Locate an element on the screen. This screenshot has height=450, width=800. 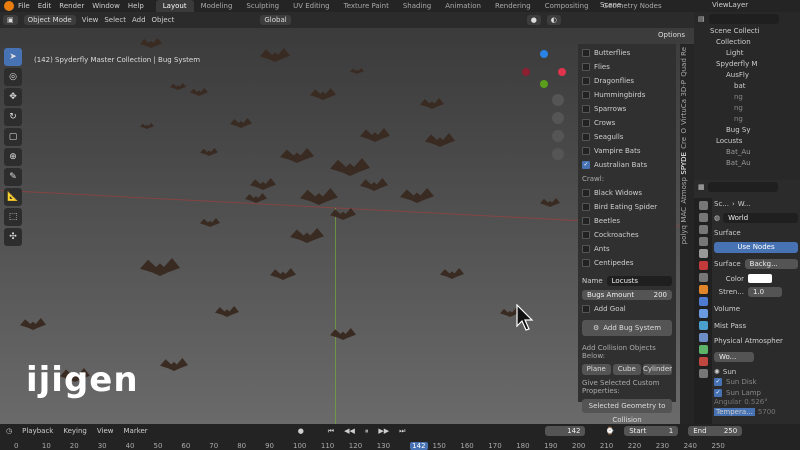
checkbox-cockroaches: Cockroaches is located at coordinates (627, 235).